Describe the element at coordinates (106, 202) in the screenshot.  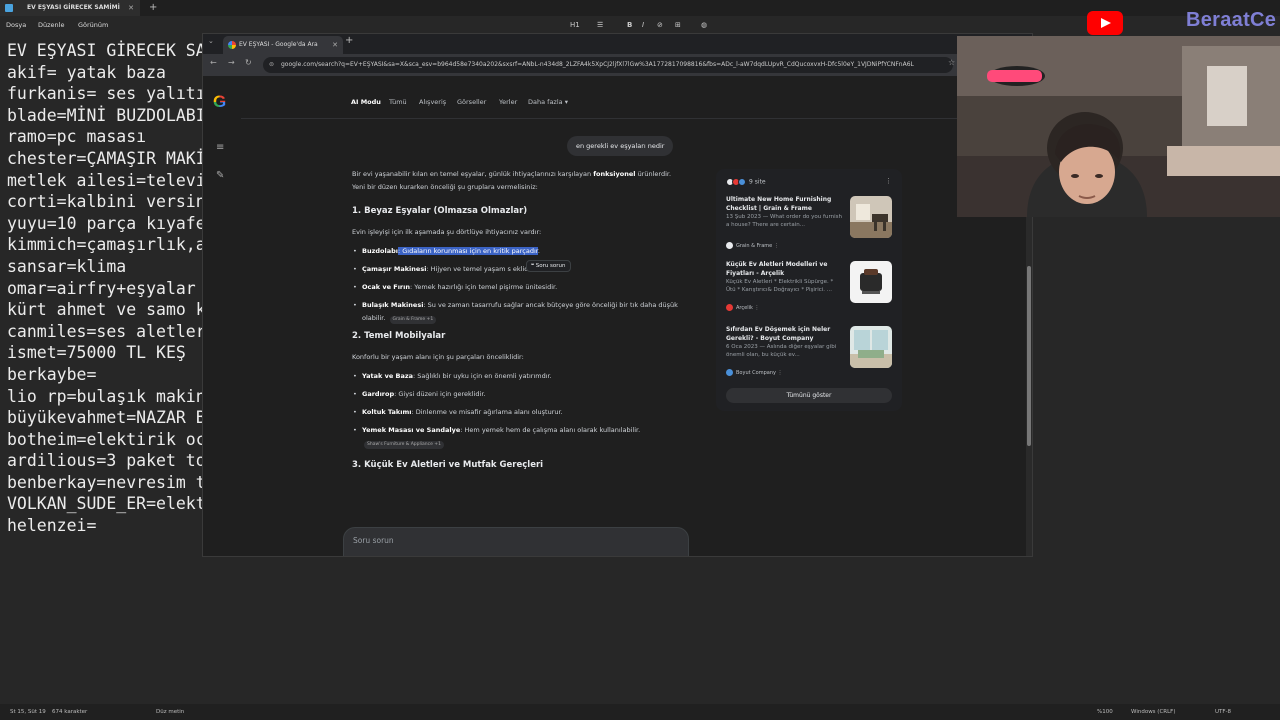
I see `notepad-line: corti=kalbini versin` at that location.